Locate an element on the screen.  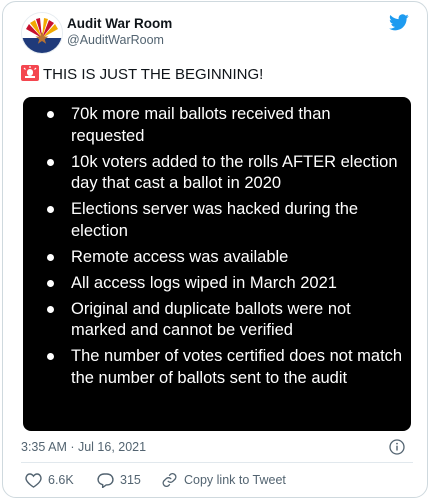
account-names: Audit War Room @AuditWarRoom is located at coordinates (119, 32).